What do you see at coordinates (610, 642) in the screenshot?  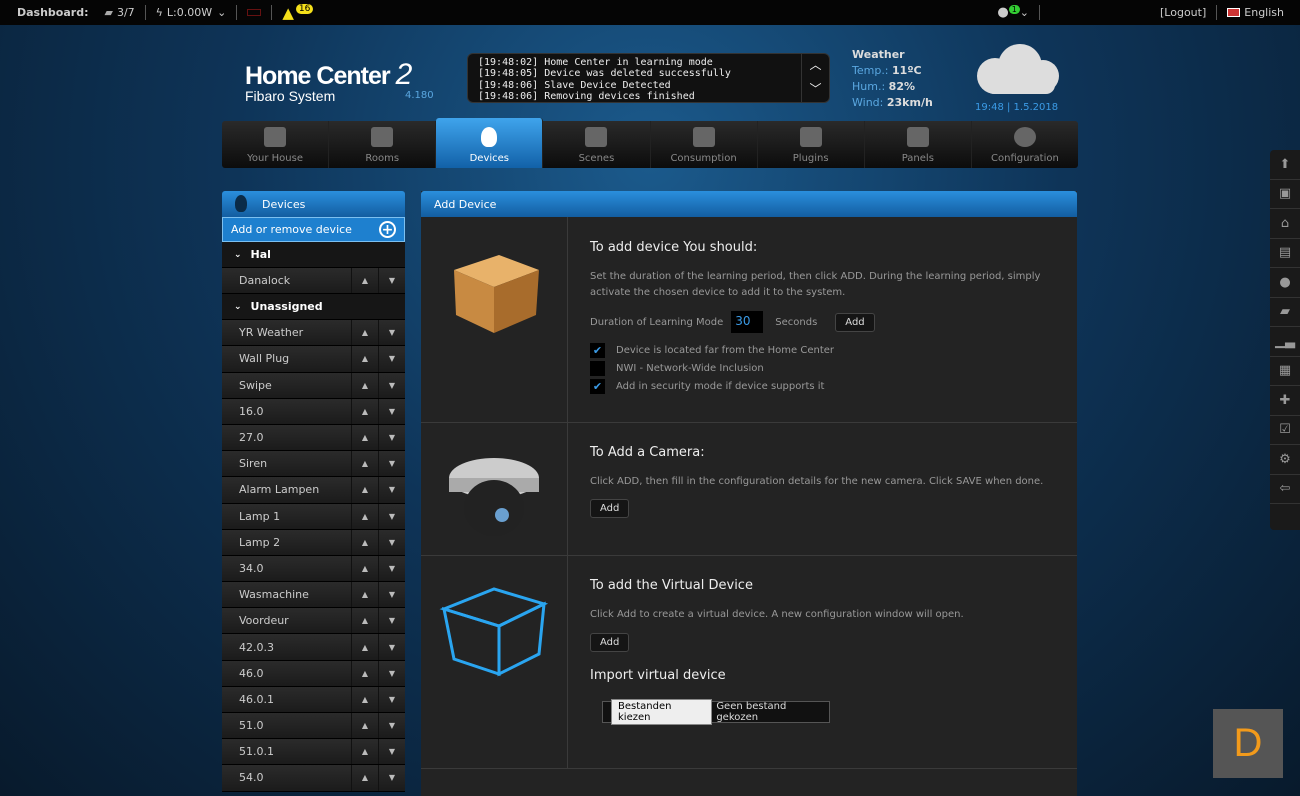 I see `add-virtual-device-button: Add` at bounding box center [610, 642].